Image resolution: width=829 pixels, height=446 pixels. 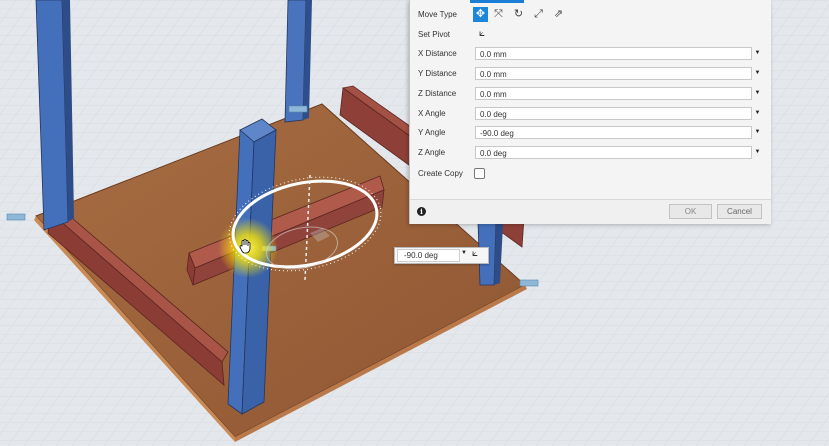 I want to click on point-to-point-icon: ⤢, so click(x=538, y=14).